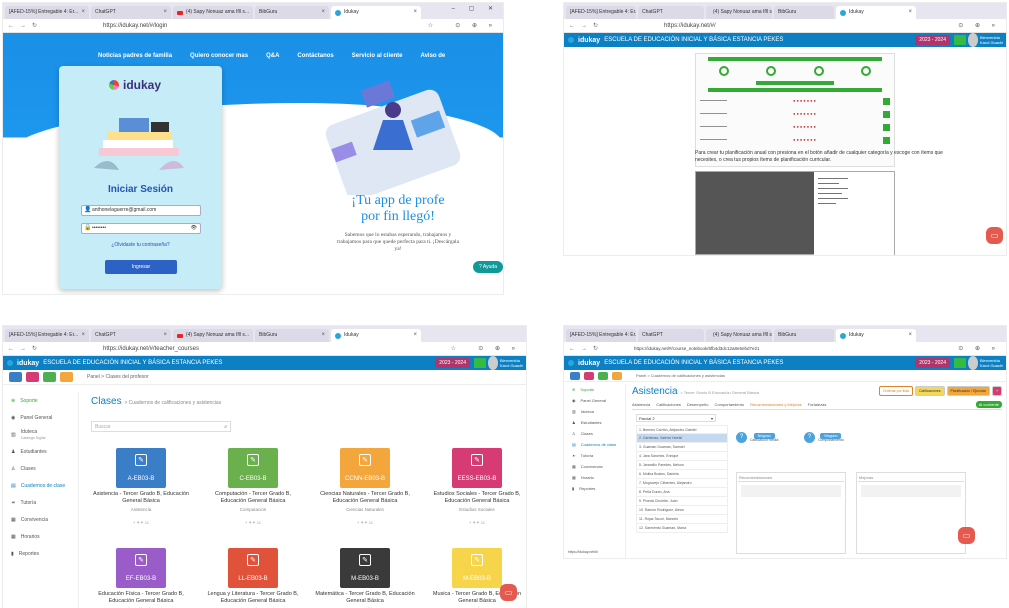  I want to click on sidebar-item-panel: ◉ Panel General, so click(40, 417).